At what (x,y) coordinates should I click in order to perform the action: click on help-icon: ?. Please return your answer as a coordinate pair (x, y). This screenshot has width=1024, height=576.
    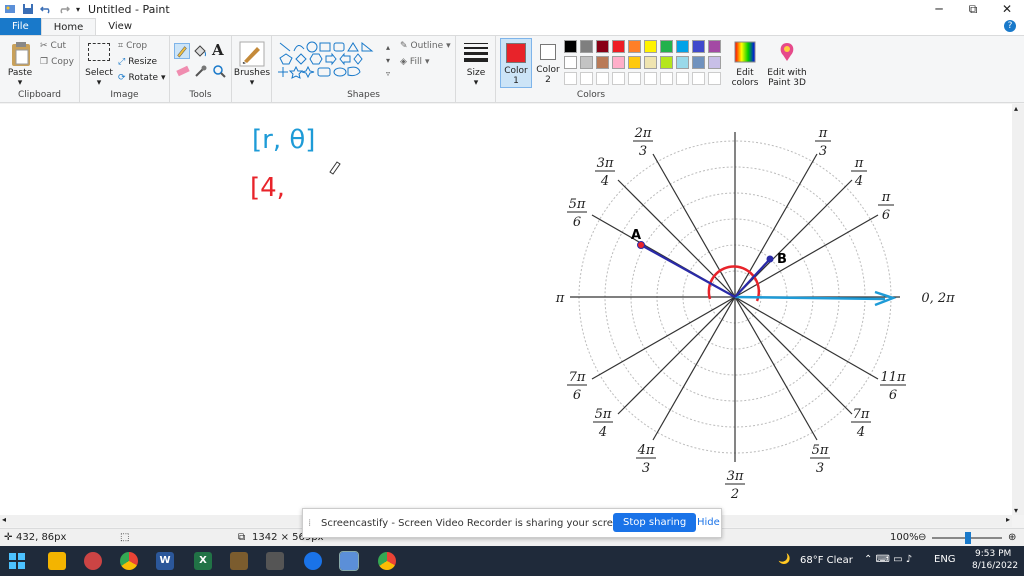
    Looking at the image, I should click on (1010, 26).